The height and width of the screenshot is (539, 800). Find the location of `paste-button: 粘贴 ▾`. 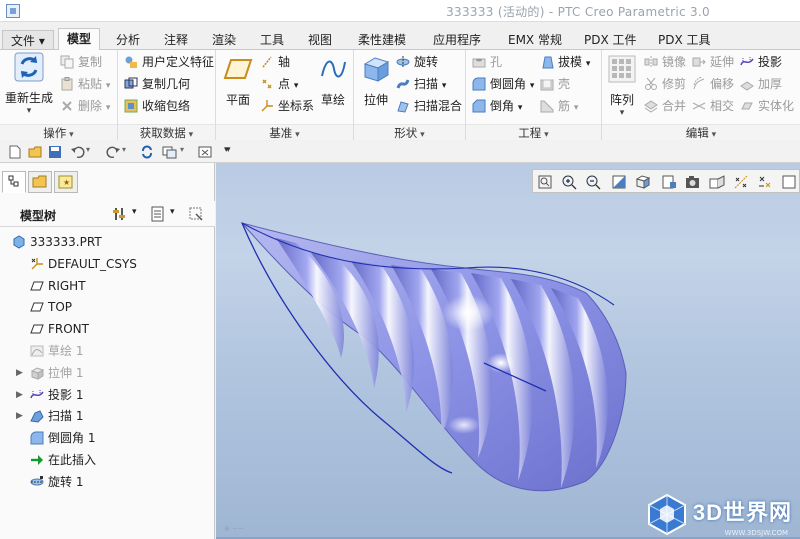

paste-button: 粘贴 ▾ is located at coordinates (84, 84).